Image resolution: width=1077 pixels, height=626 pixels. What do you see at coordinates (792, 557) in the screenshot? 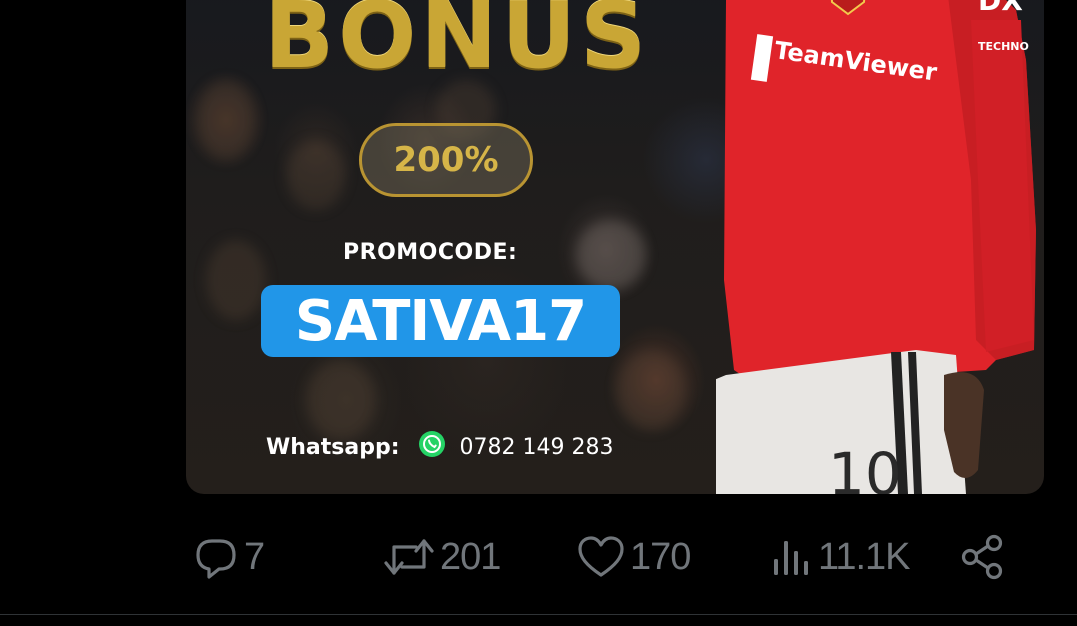
I see `analytics-icon` at bounding box center [792, 557].